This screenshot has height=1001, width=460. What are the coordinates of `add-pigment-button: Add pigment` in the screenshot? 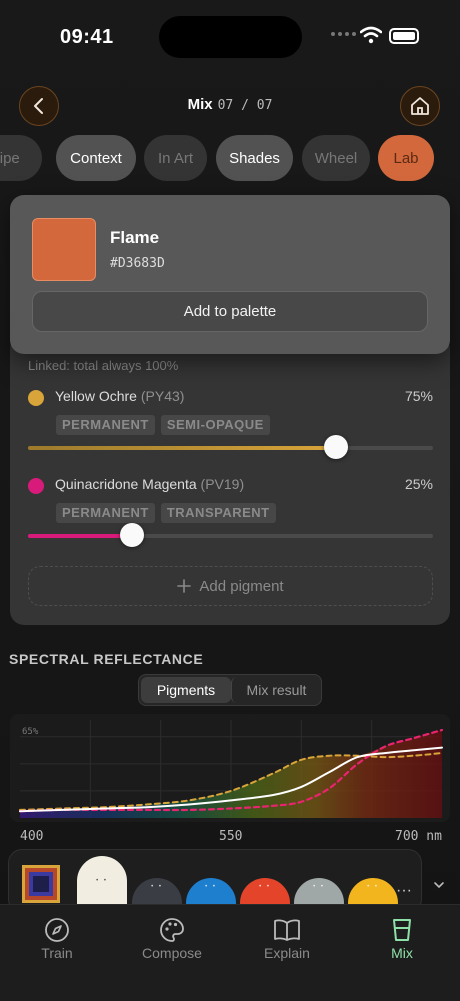 It's located at (230, 586).